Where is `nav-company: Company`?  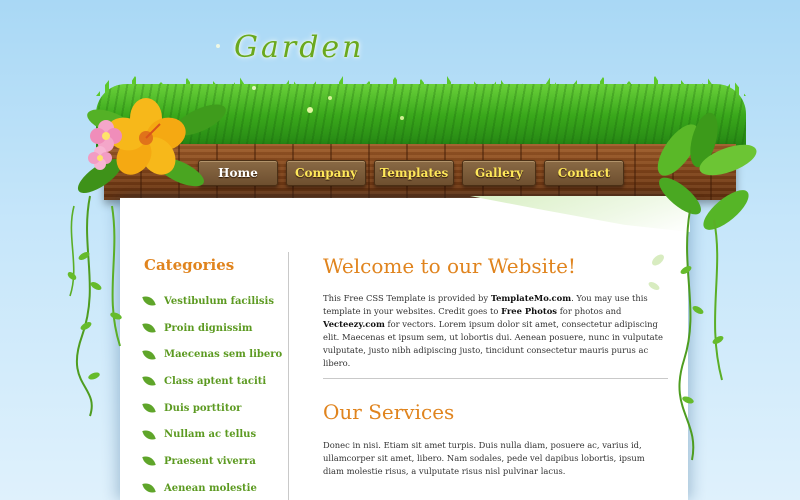
nav-company: Company is located at coordinates (326, 173).